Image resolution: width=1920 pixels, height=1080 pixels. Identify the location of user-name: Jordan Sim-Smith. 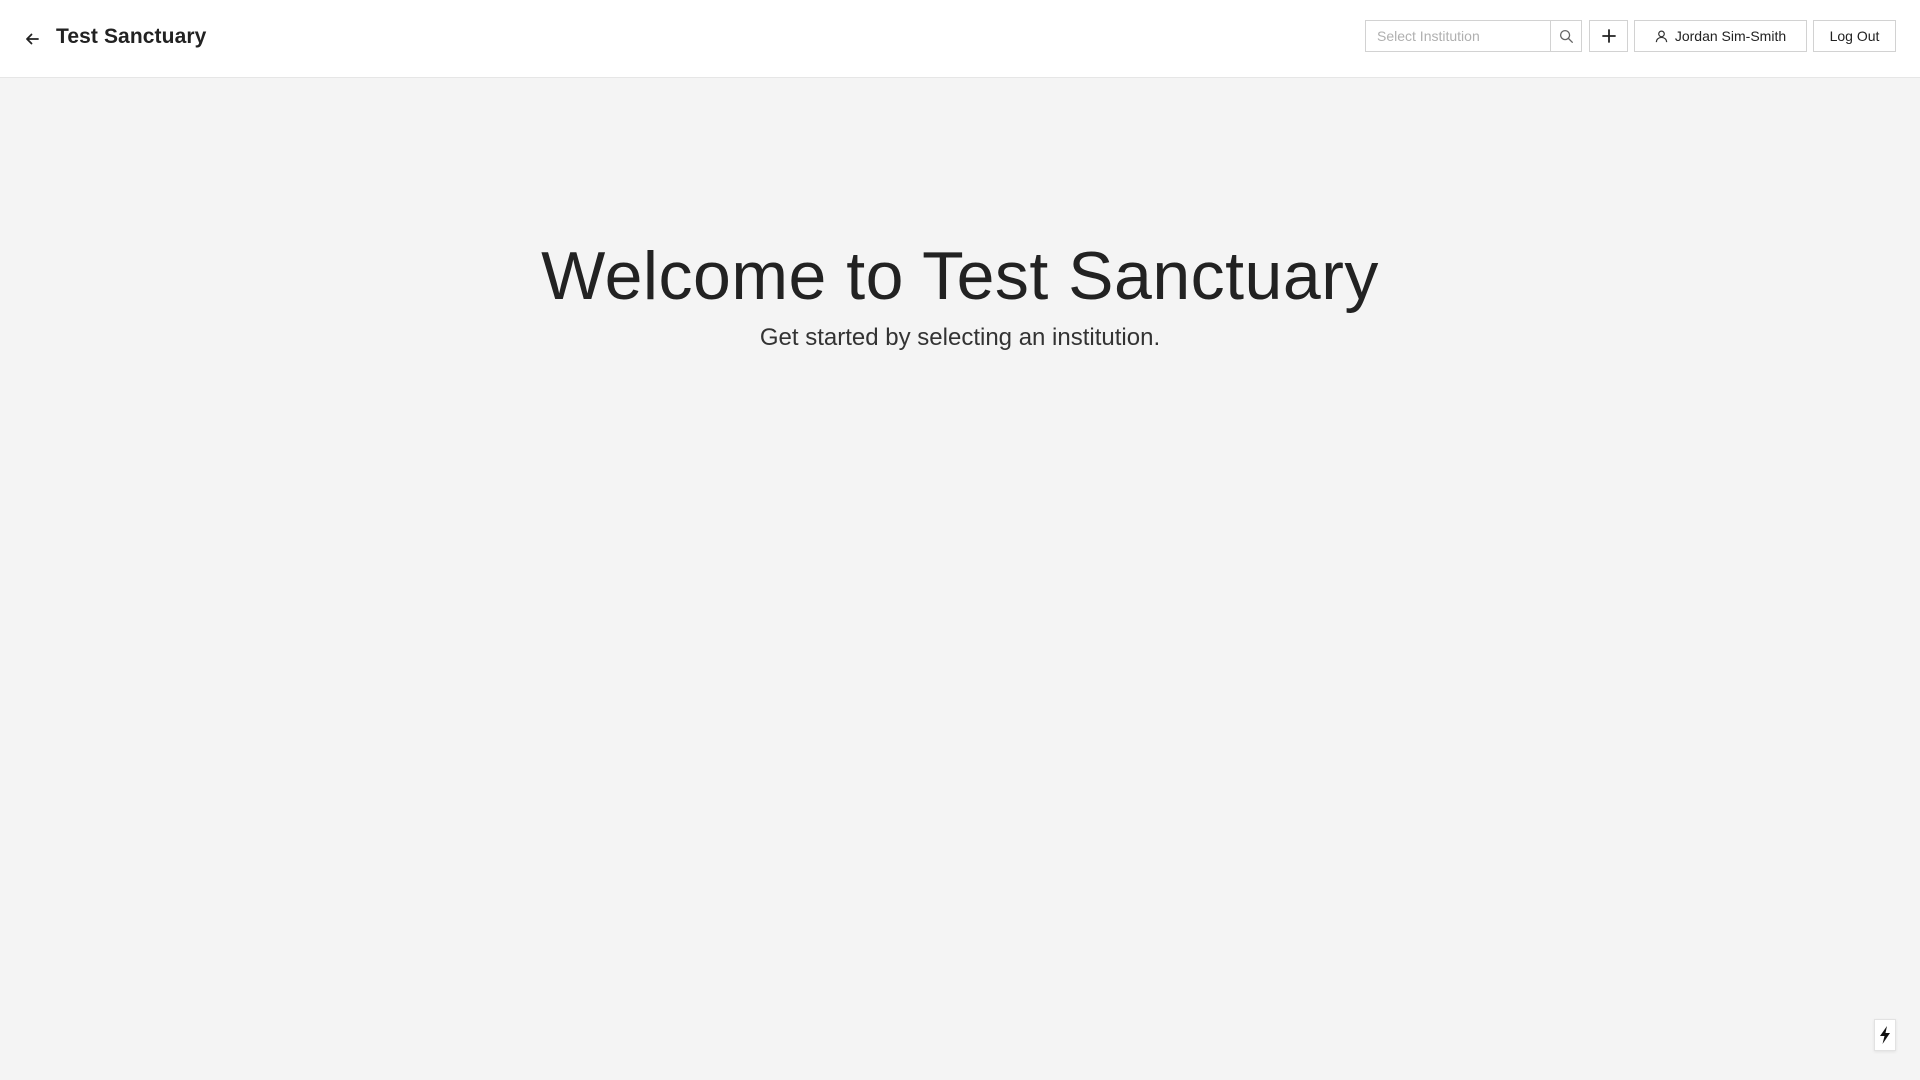
(1730, 36).